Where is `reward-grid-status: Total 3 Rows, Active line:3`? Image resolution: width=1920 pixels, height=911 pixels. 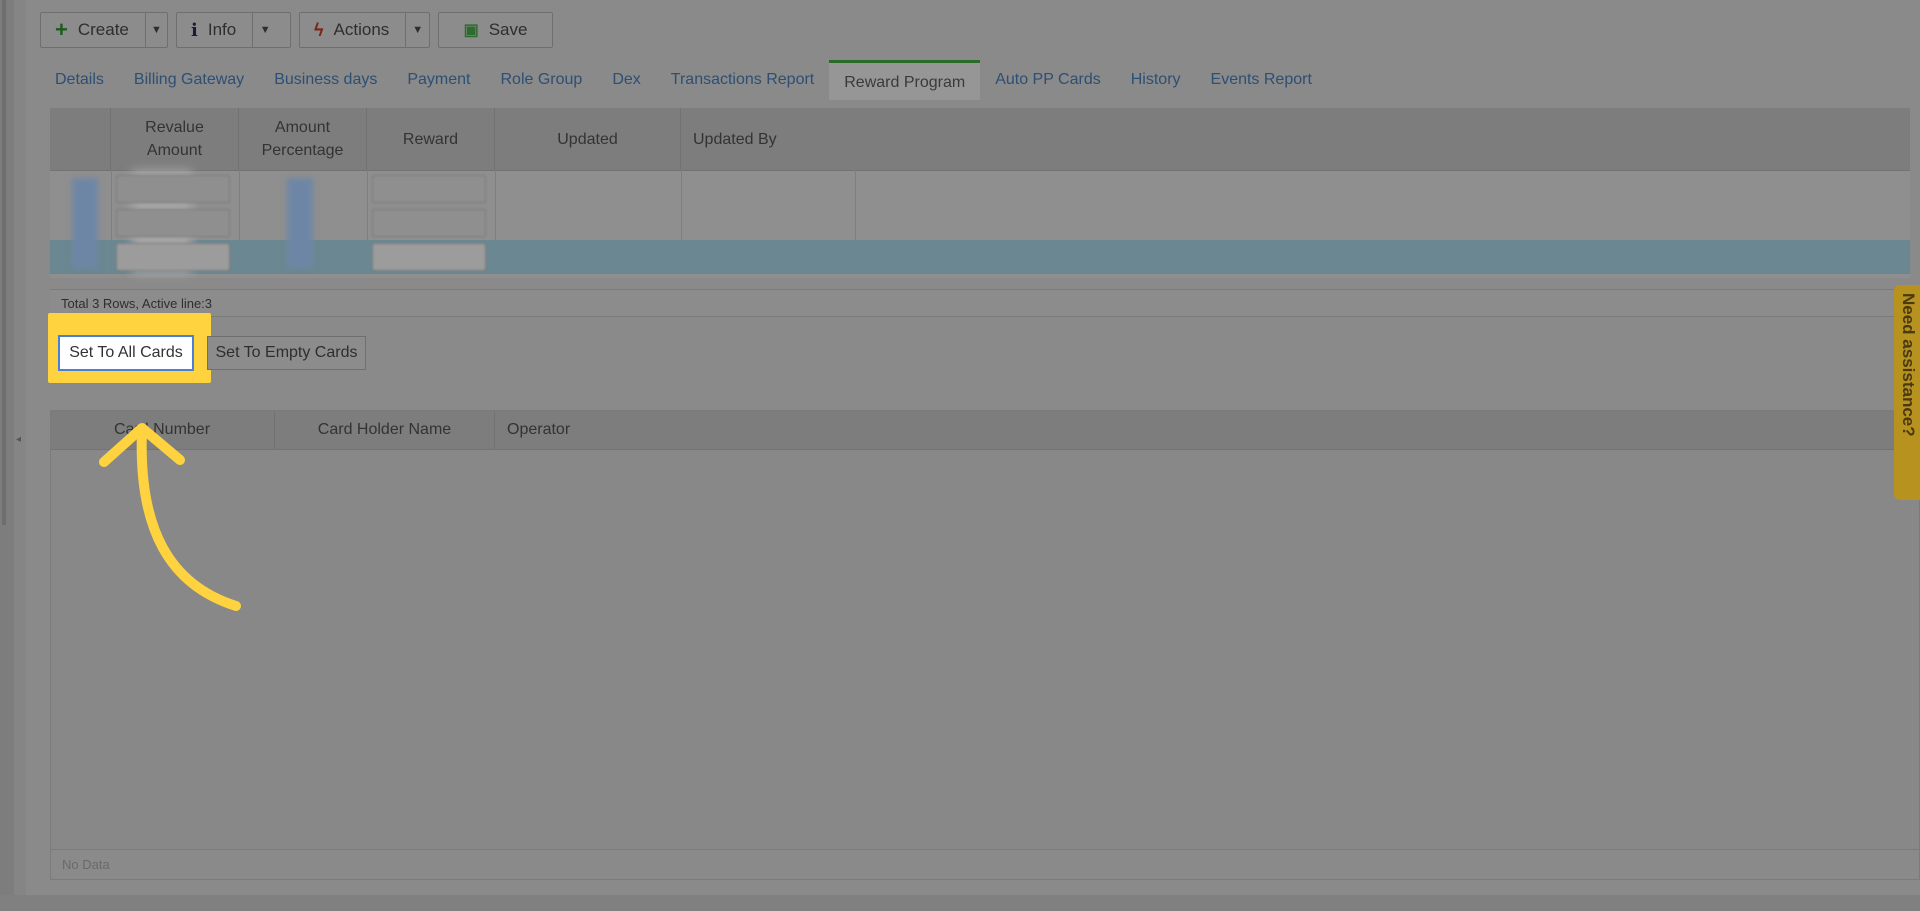 reward-grid-status: Total 3 Rows, Active line:3 is located at coordinates (985, 303).